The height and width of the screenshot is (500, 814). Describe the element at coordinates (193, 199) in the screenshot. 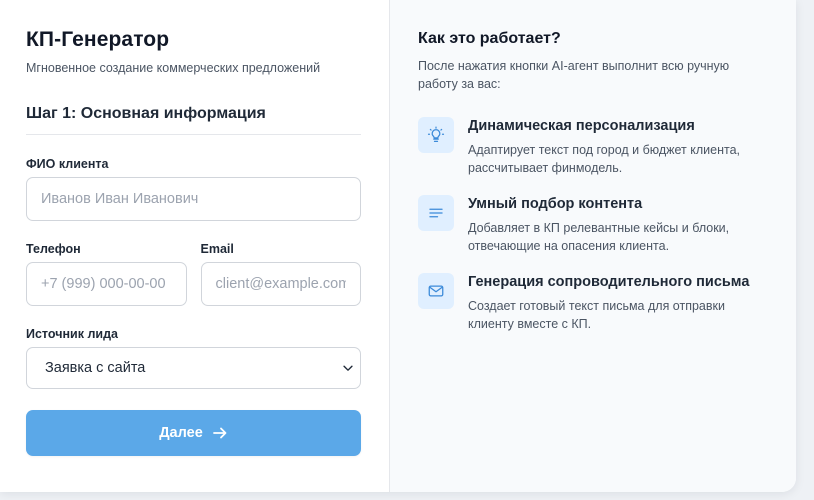

I see `client-name-input` at that location.